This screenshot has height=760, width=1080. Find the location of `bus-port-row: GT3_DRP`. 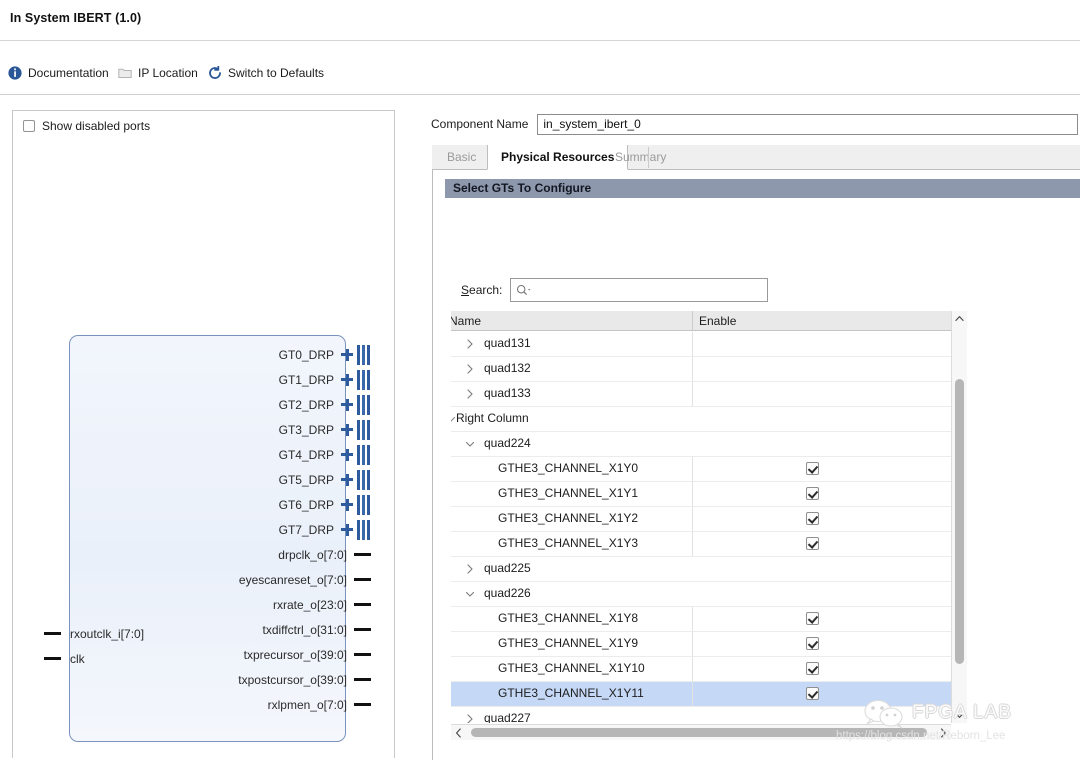

bus-port-row: GT3_DRP is located at coordinates (325, 429).